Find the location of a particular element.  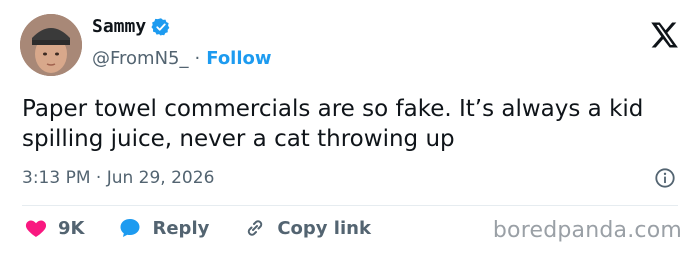

handle-row: @FromN5_ · Follow is located at coordinates (182, 58).